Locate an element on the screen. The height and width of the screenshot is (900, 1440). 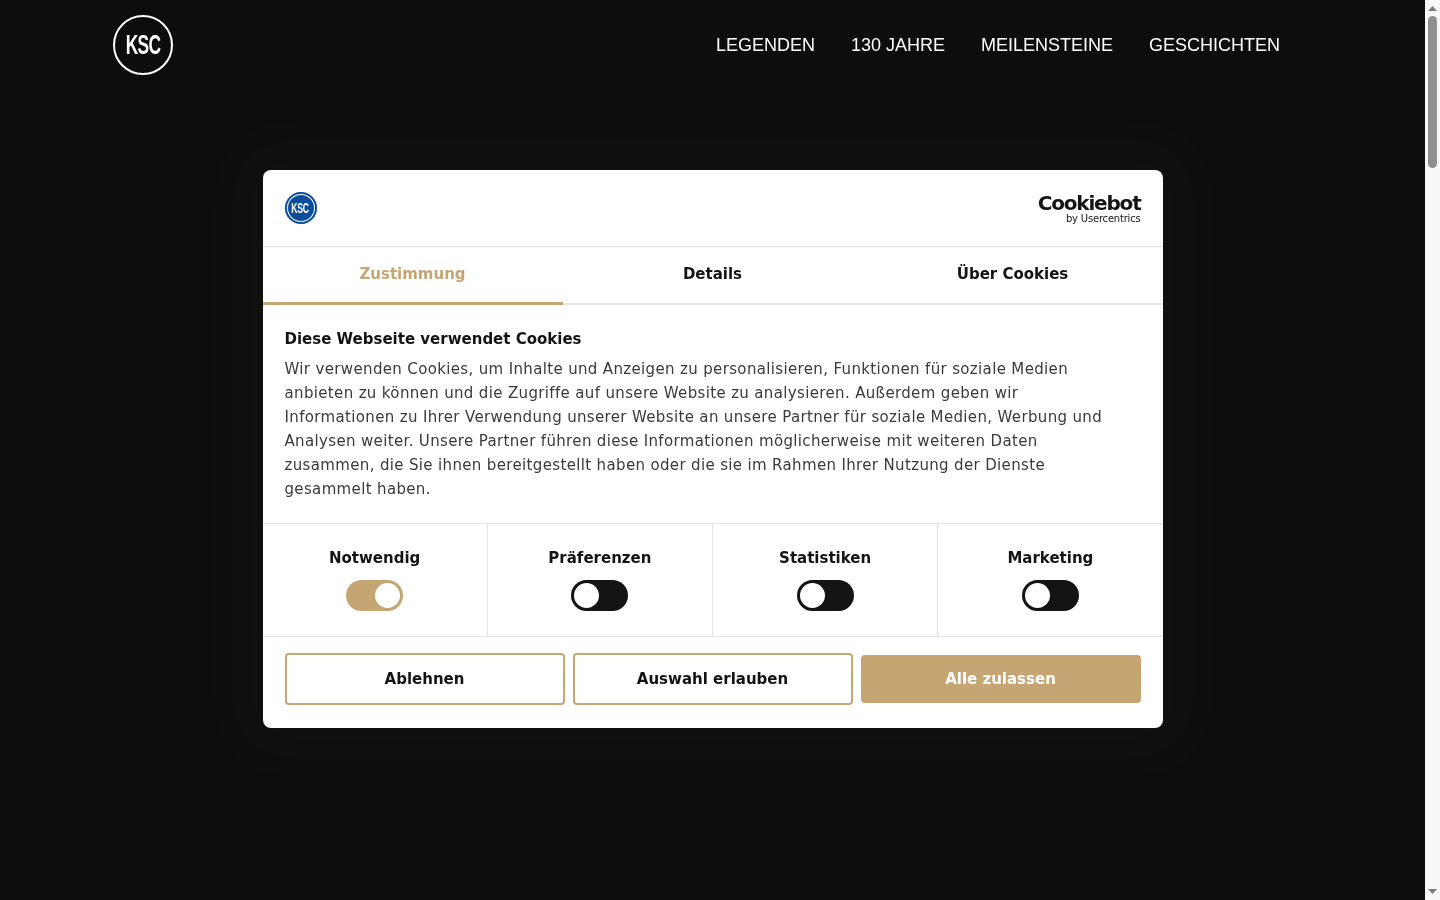
dialog-button: Ablehnen is located at coordinates (424, 679).